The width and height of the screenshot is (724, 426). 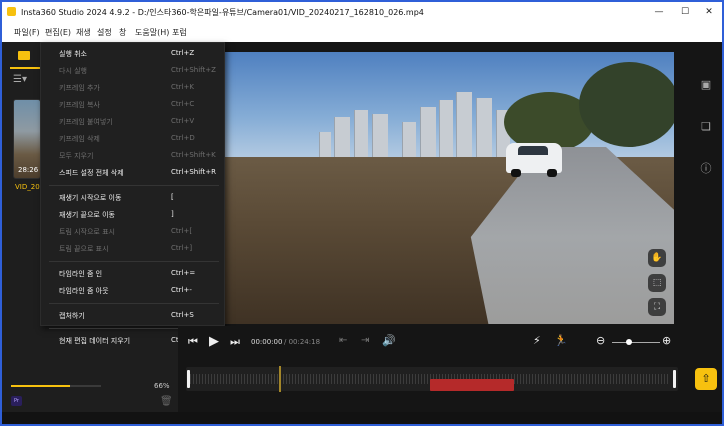 What do you see at coordinates (133, 104) in the screenshot?
I see `menu-item: 키프레임 복사 Ctrl+C` at bounding box center [133, 104].